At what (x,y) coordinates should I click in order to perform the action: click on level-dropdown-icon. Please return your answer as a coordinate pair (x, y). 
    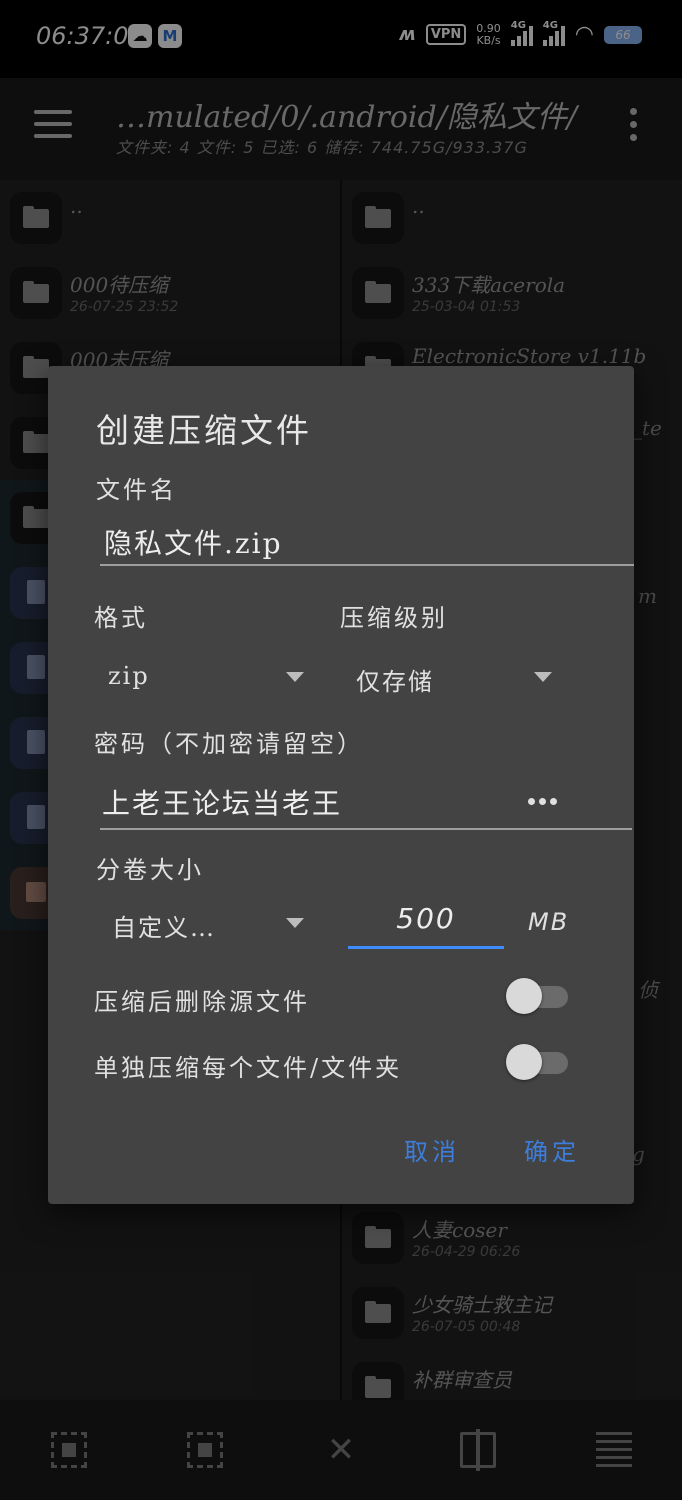
    Looking at the image, I should click on (543, 677).